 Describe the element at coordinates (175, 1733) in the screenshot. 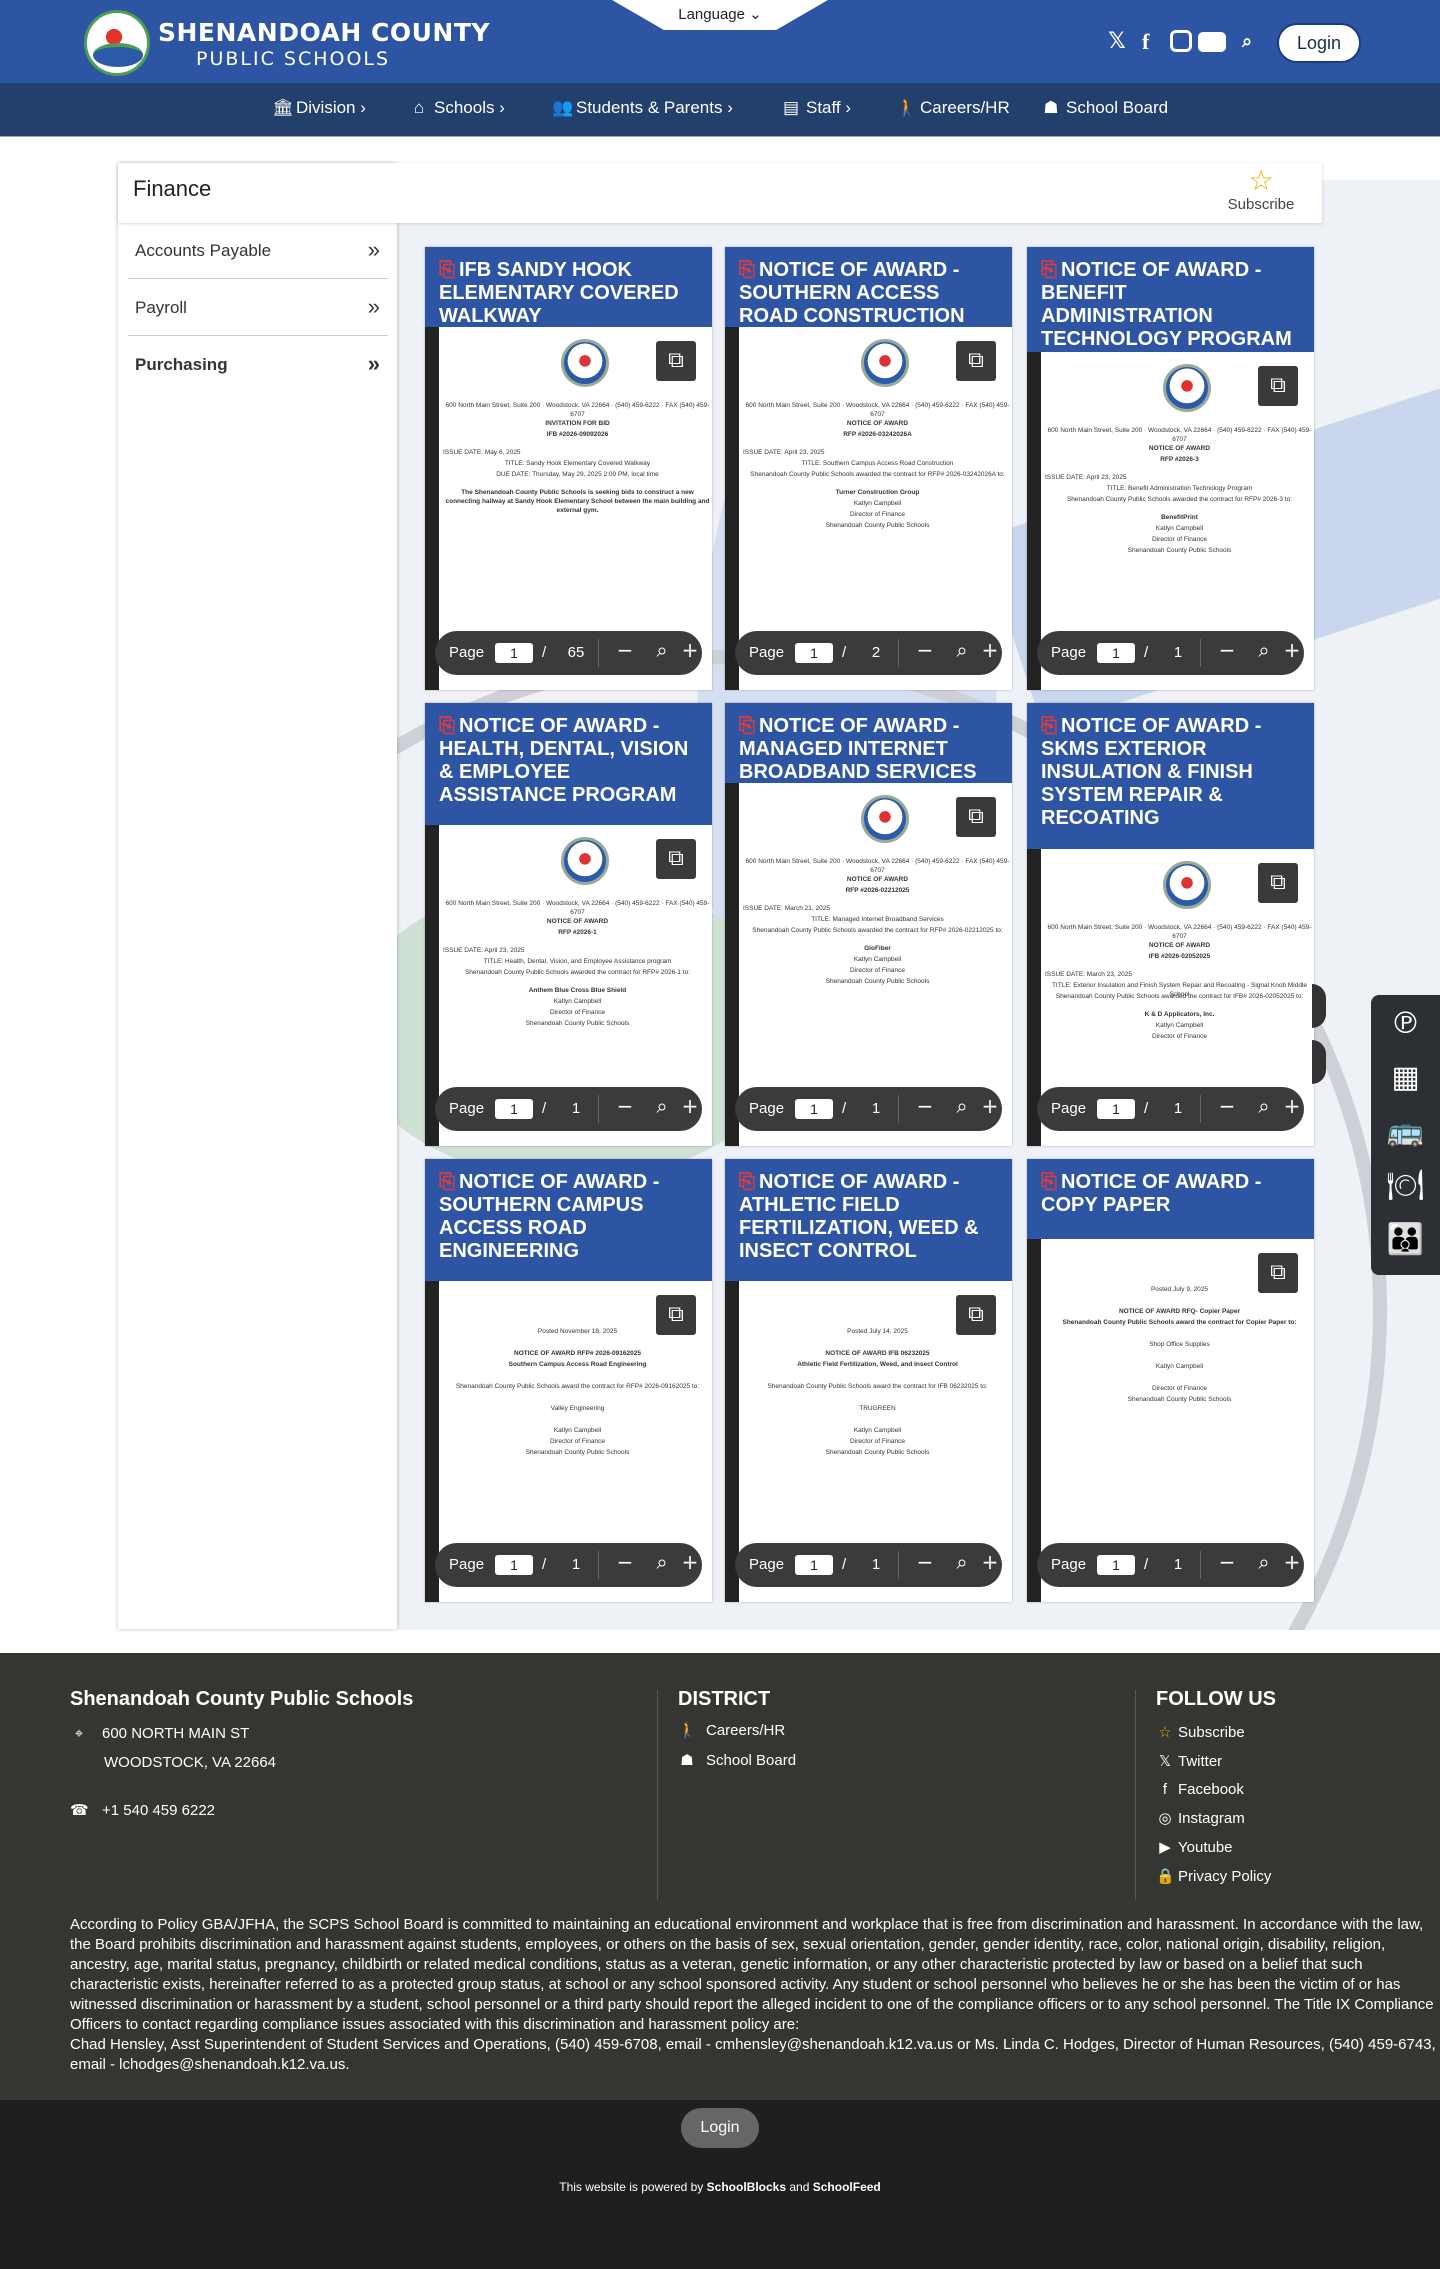

I see `footer-address-1: 600 NORTH MAIN ST` at that location.